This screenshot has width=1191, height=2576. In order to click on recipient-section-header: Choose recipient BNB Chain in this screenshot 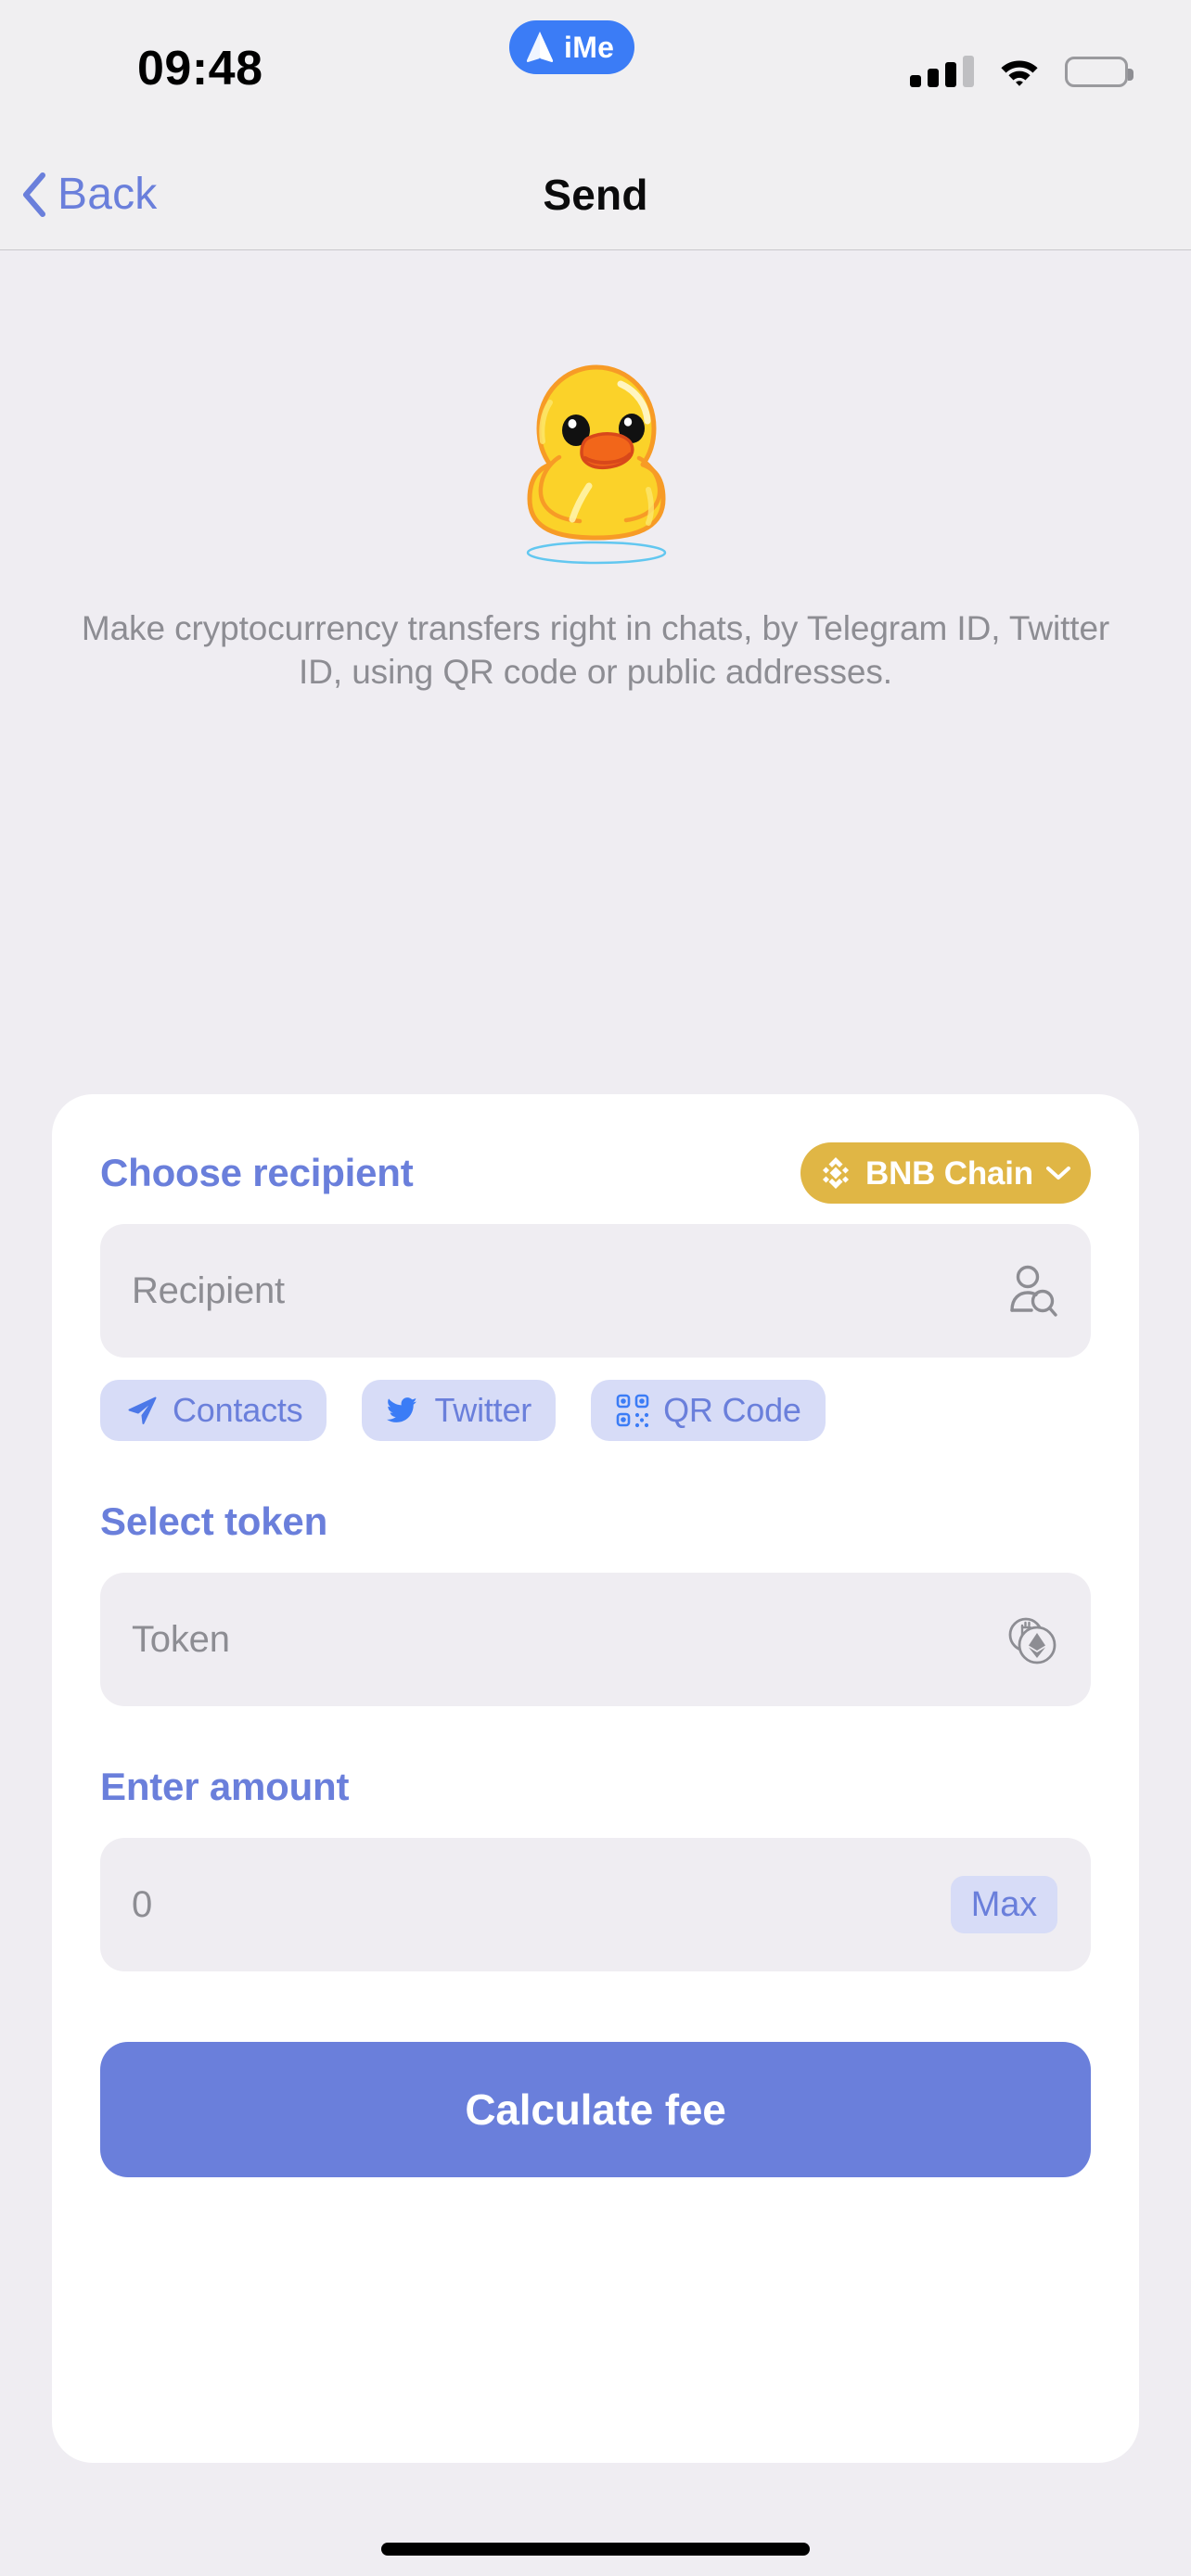, I will do `click(595, 1173)`.